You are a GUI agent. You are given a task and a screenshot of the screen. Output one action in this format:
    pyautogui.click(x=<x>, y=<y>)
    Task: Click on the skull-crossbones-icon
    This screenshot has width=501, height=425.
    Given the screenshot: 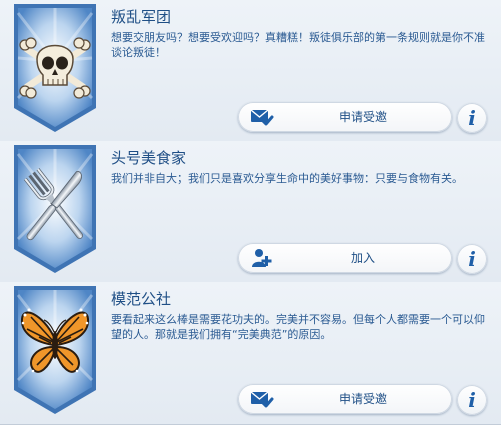 What is the action you would take?
    pyautogui.click(x=55, y=68)
    